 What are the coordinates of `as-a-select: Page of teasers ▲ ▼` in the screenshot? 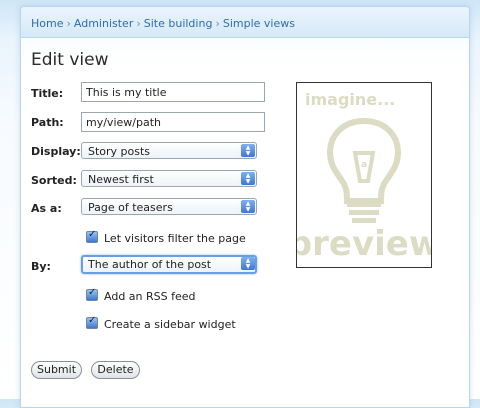 It's located at (169, 206).